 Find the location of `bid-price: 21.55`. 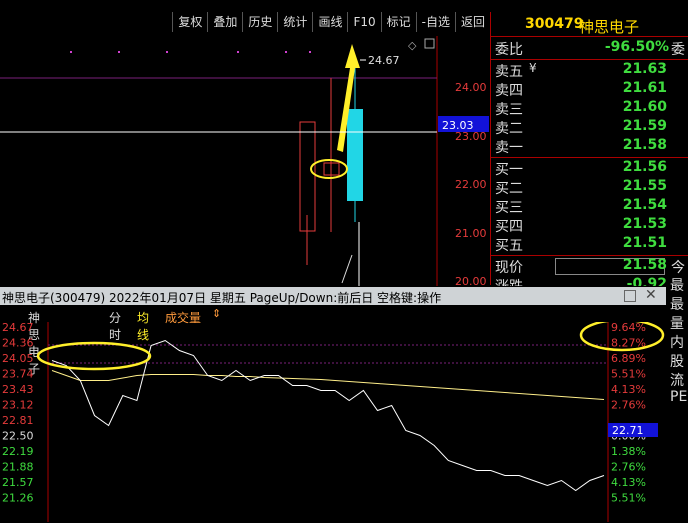

bid-price: 21.55 is located at coordinates (644, 186).